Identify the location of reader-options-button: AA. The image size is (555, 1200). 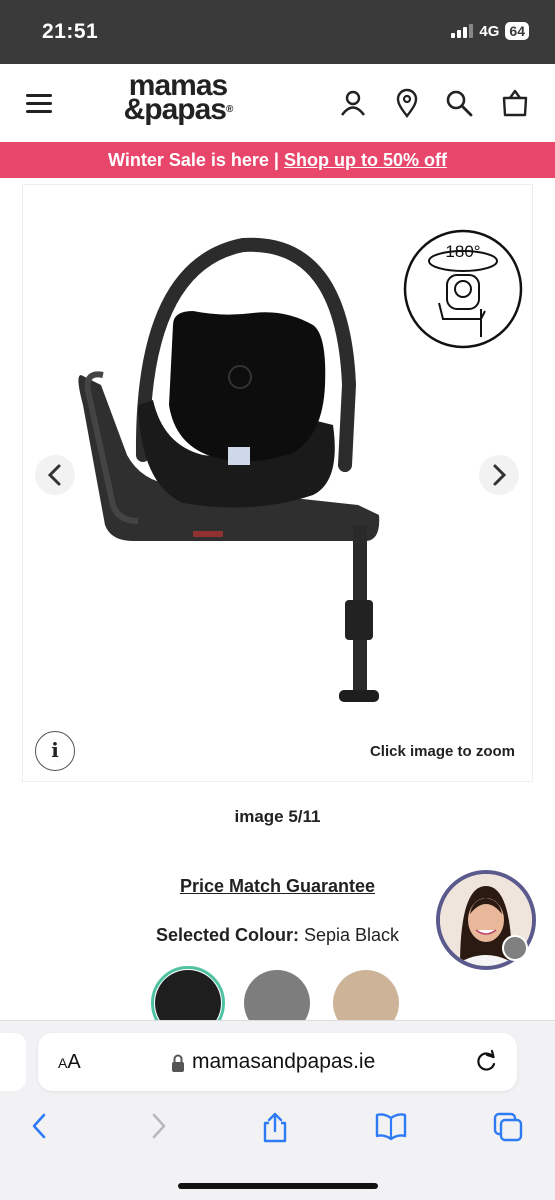
(69, 1062).